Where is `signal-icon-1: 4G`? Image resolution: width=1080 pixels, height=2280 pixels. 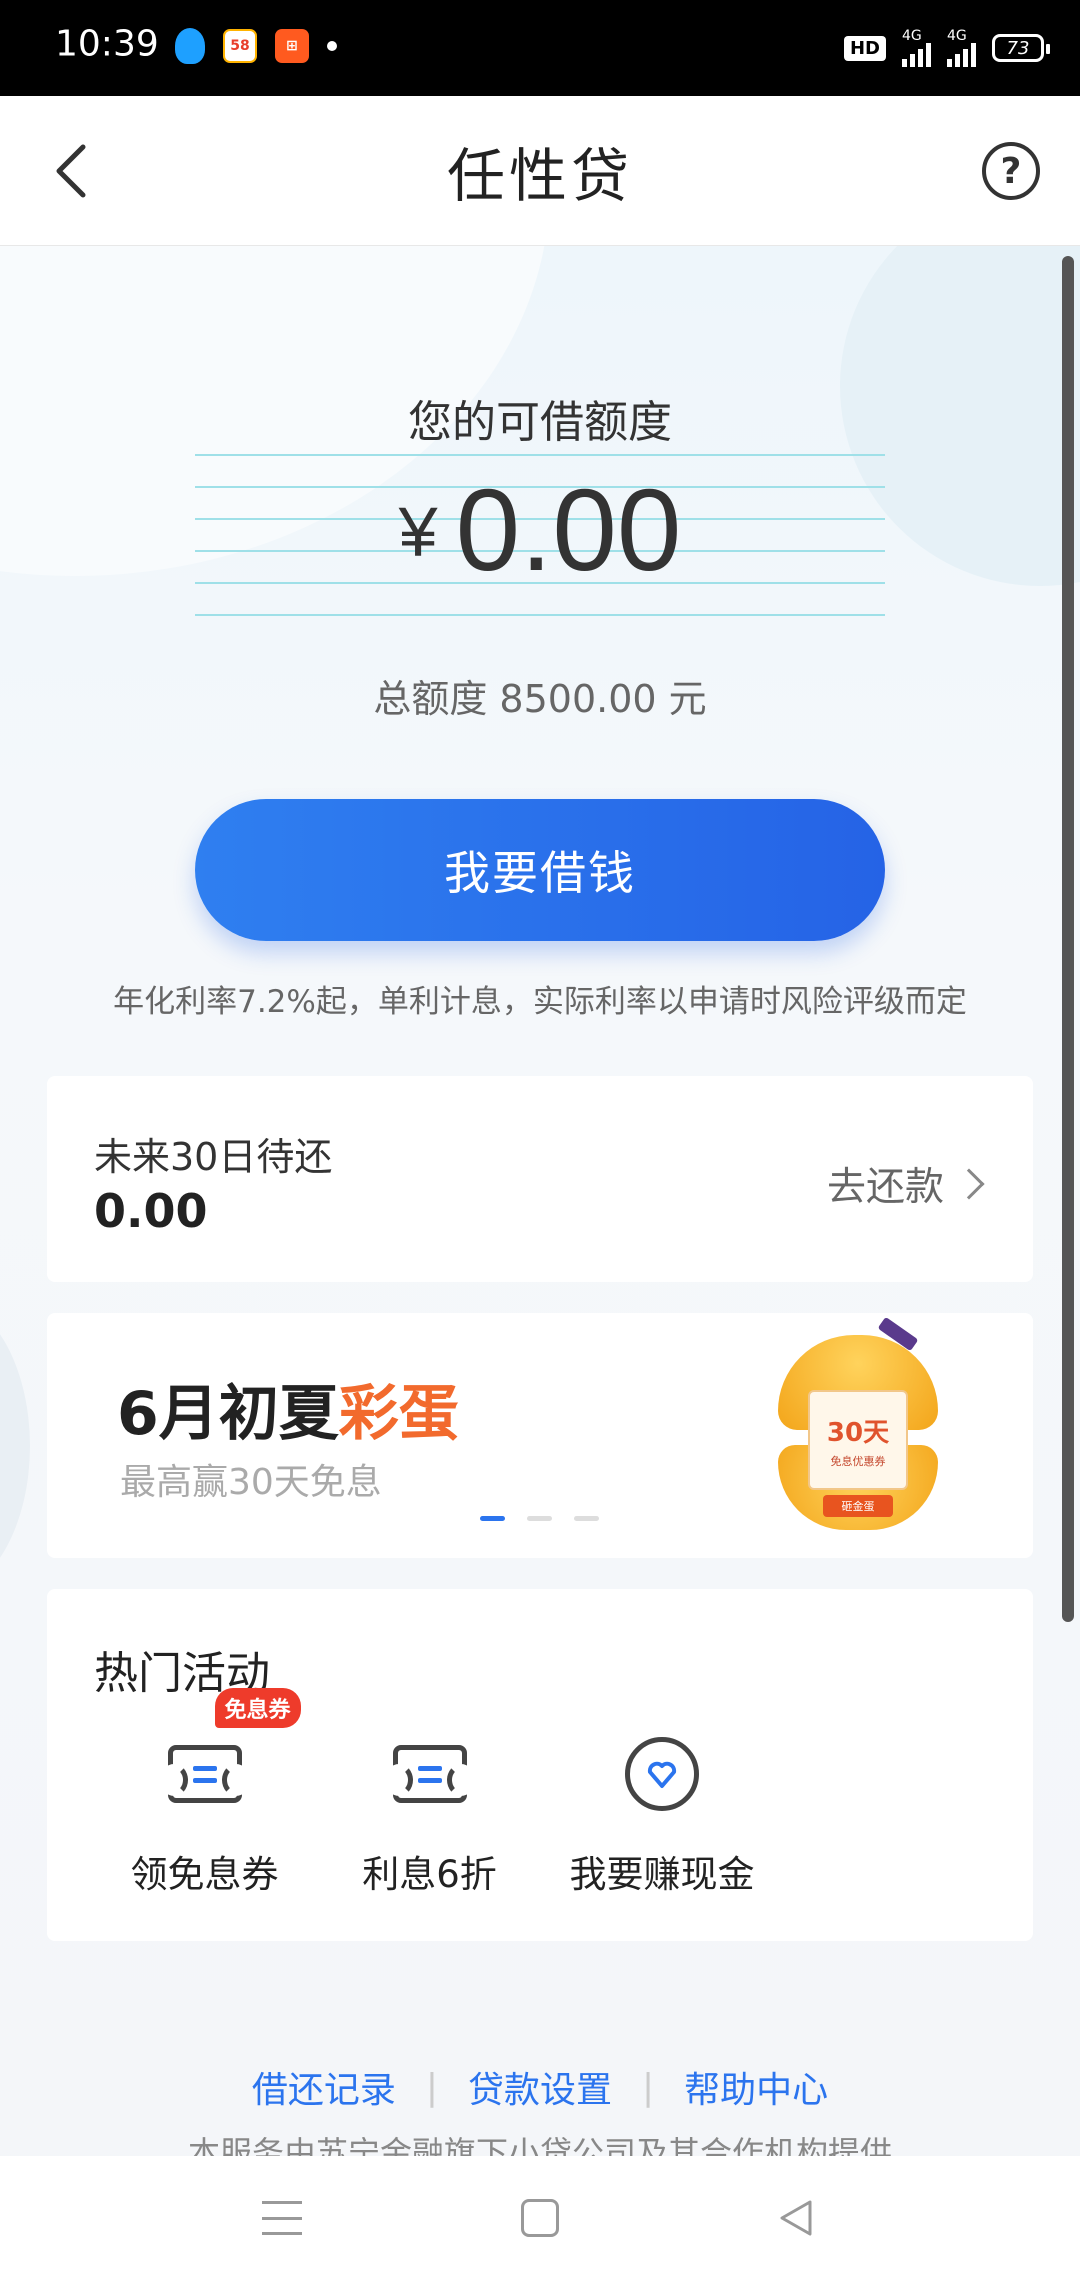 signal-icon-1: 4G is located at coordinates (916, 48).